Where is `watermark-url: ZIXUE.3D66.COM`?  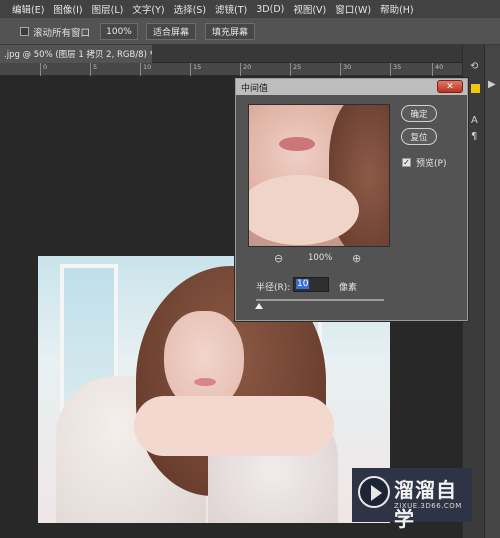
watermark-url: ZIXUE.3D66.COM is located at coordinates (428, 506).